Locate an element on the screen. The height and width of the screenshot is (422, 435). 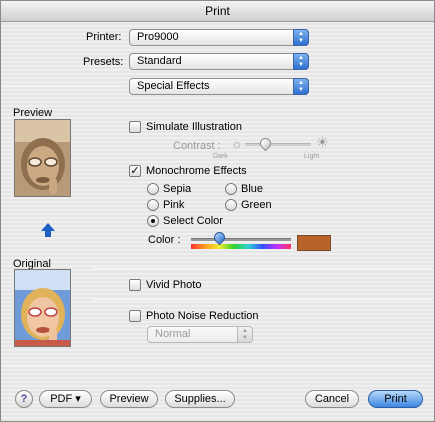
printer-label: Printer: is located at coordinates (104, 37).